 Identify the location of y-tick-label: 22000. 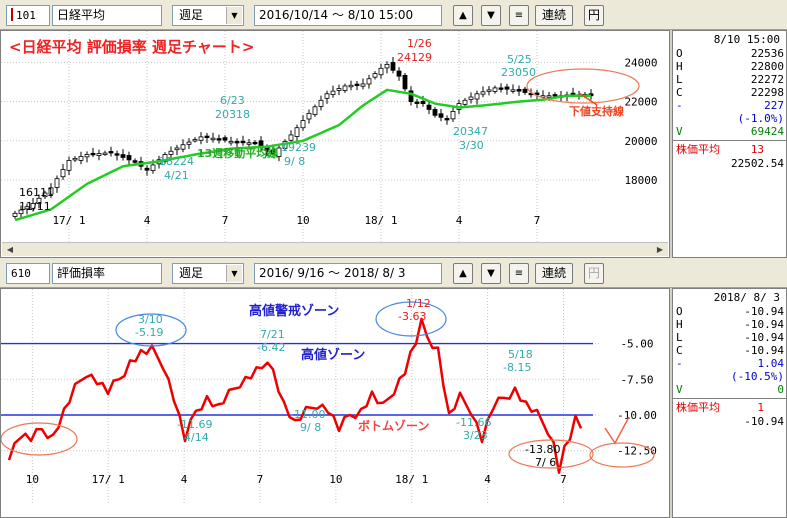
(640, 102).